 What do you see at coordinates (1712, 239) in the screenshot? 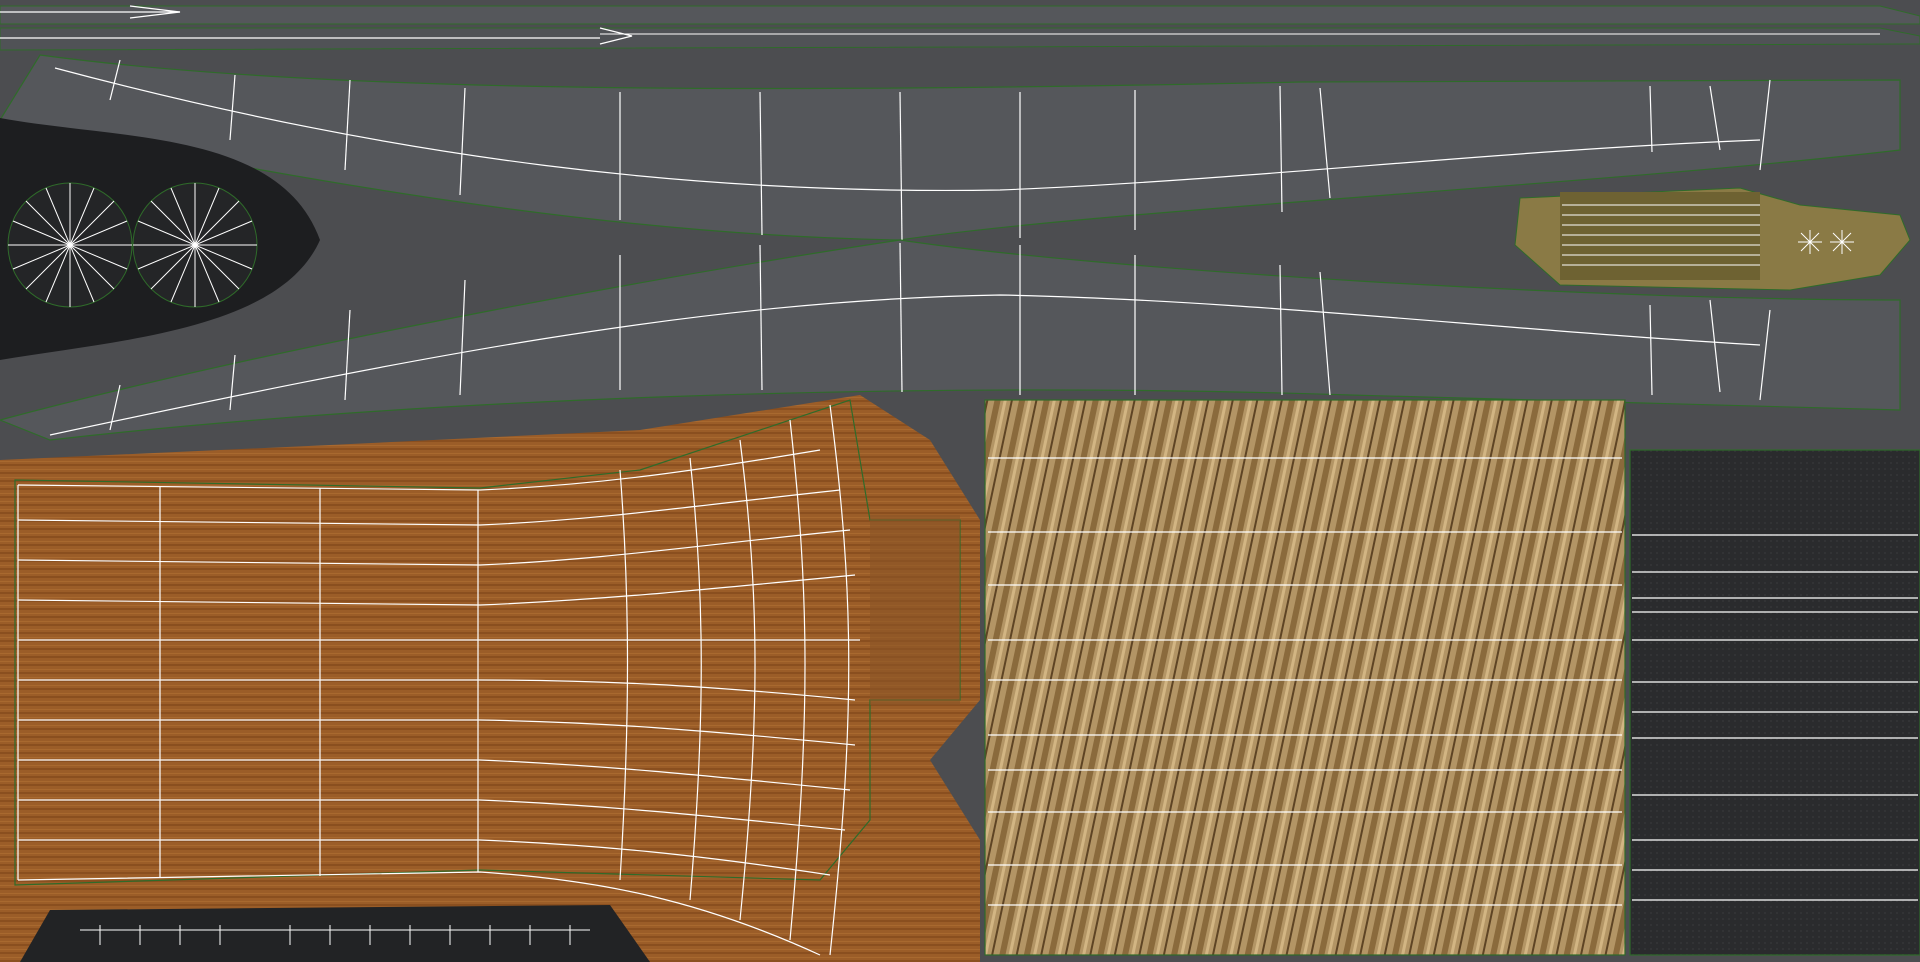
I see `buckle-tab-island` at bounding box center [1712, 239].